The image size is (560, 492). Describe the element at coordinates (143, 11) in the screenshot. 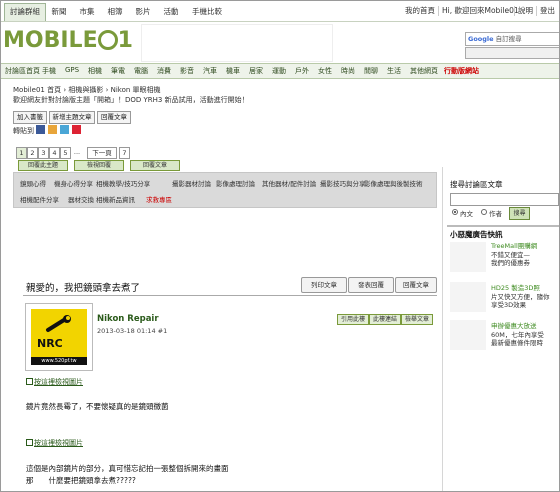

I see `tab-video: 影片` at that location.